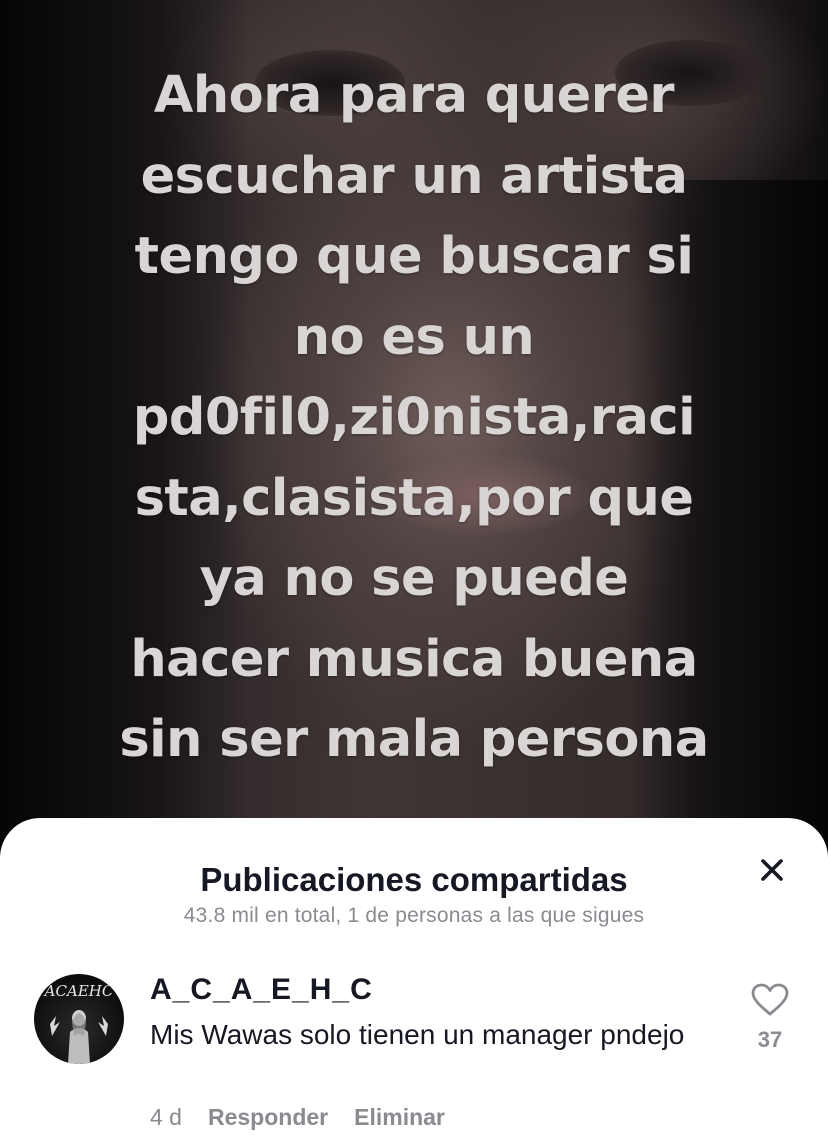  Describe the element at coordinates (414, 95) in the screenshot. I see `video-caption-line: Ahora para querer` at that location.